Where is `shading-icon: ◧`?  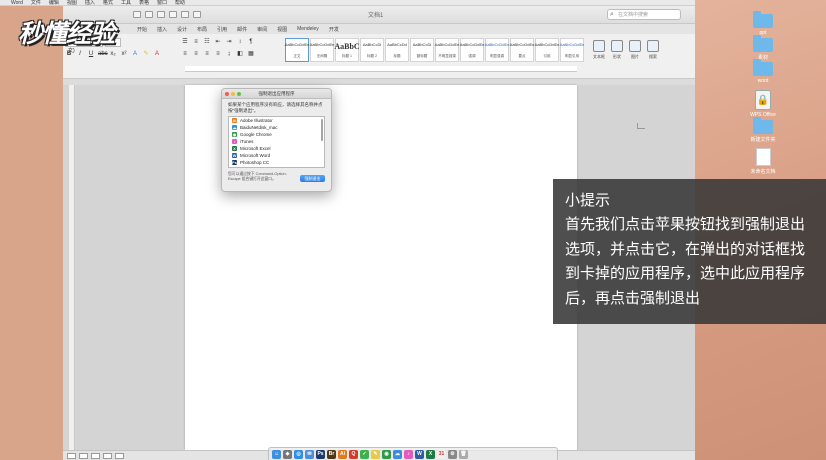 shading-icon: ◧ is located at coordinates (240, 54).